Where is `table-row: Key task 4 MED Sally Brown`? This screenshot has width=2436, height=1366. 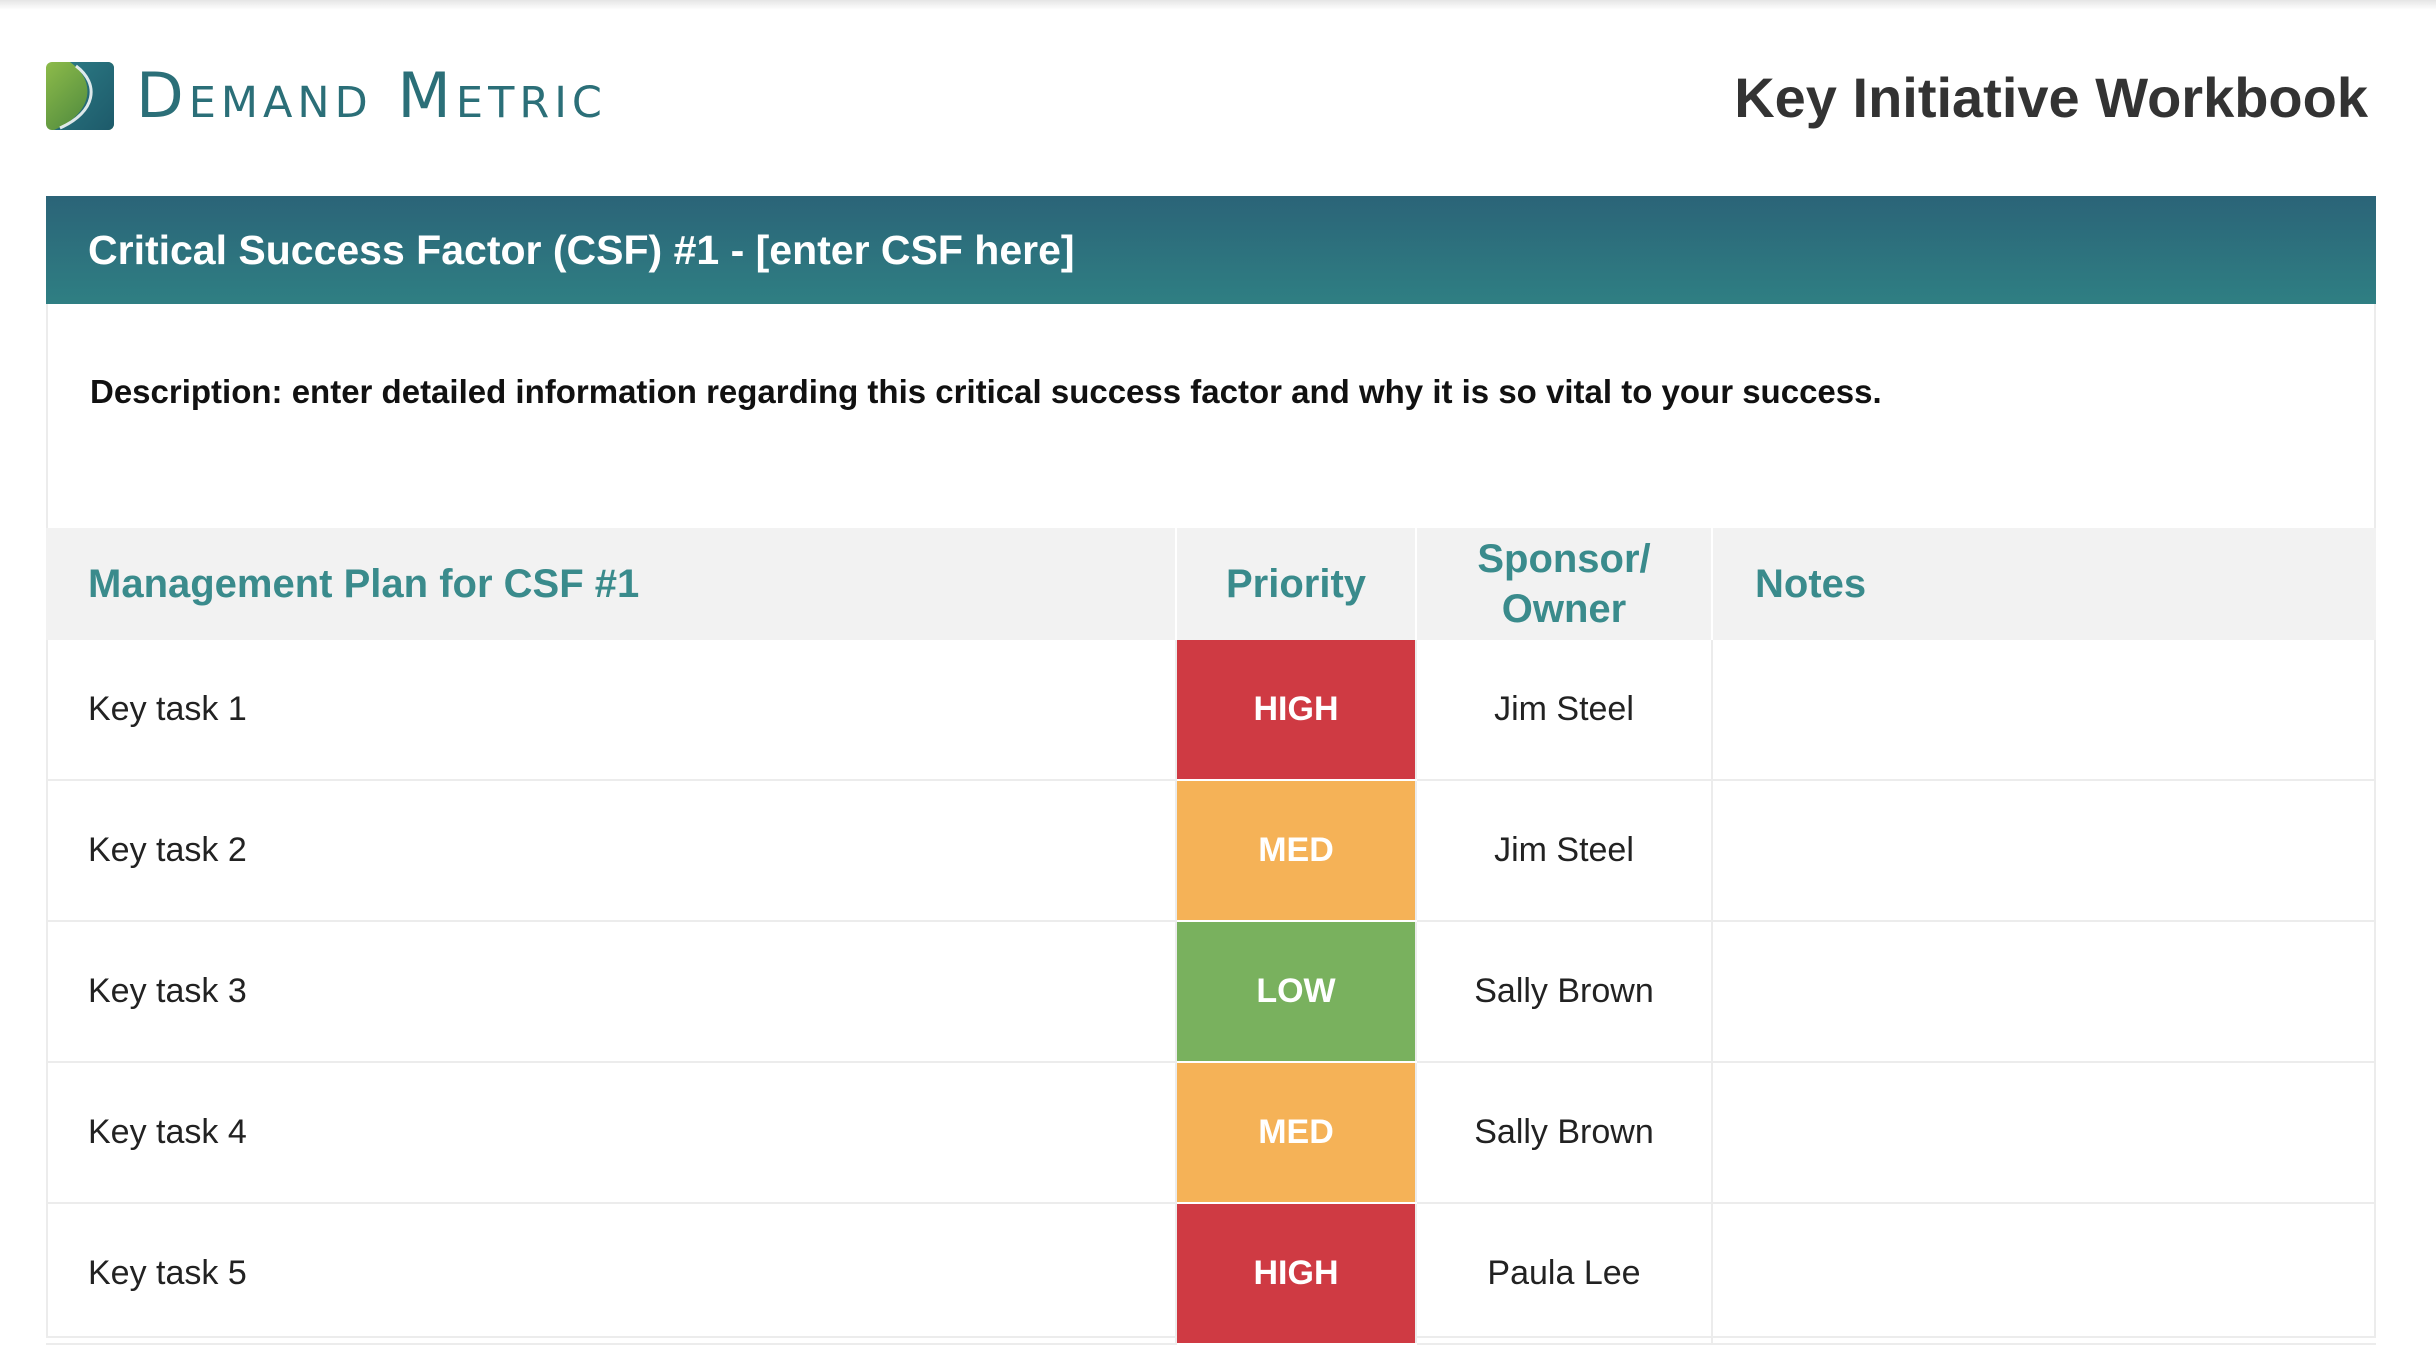
table-row: Key task 4 MED Sally Brown is located at coordinates (1211, 1133).